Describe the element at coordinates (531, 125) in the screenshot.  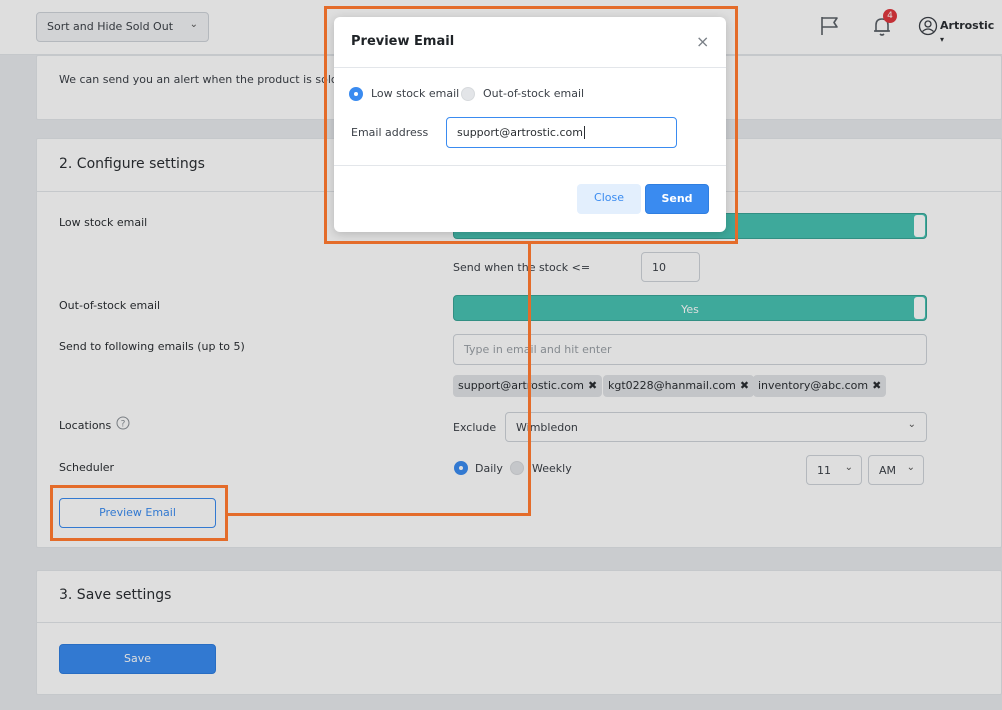
I see `modal-highlight-callout` at that location.